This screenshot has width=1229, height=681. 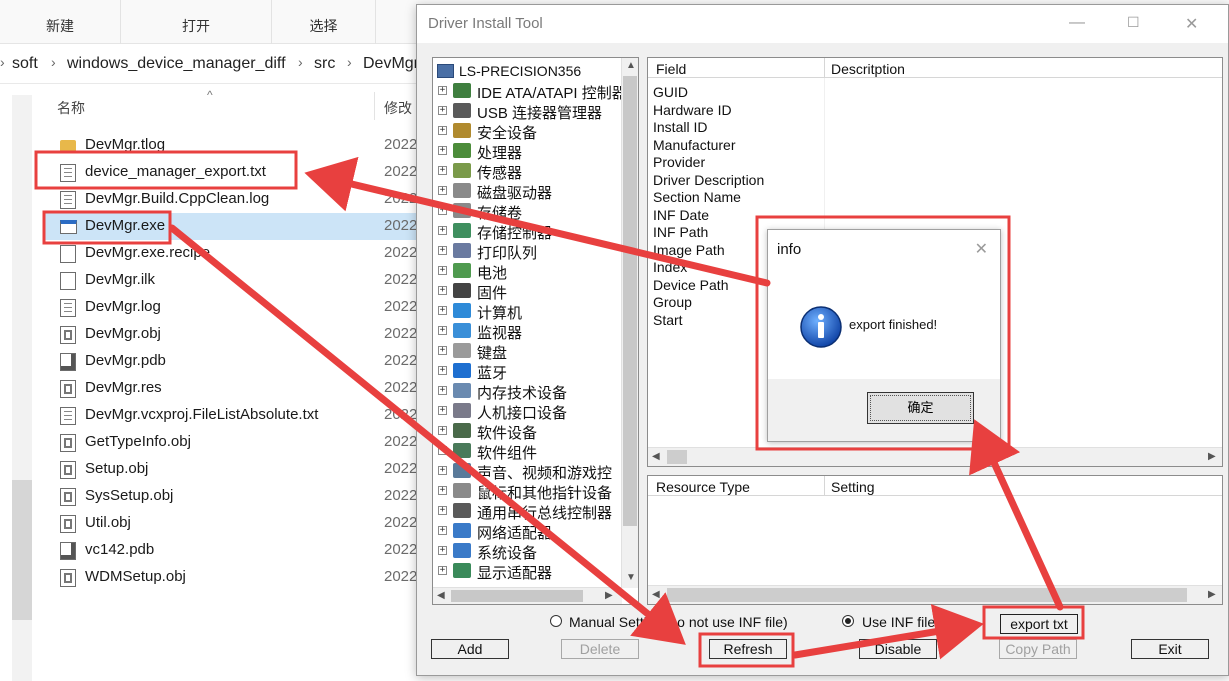 I want to click on file-row: DevMgr.pdb 2022, so click(x=234, y=361).